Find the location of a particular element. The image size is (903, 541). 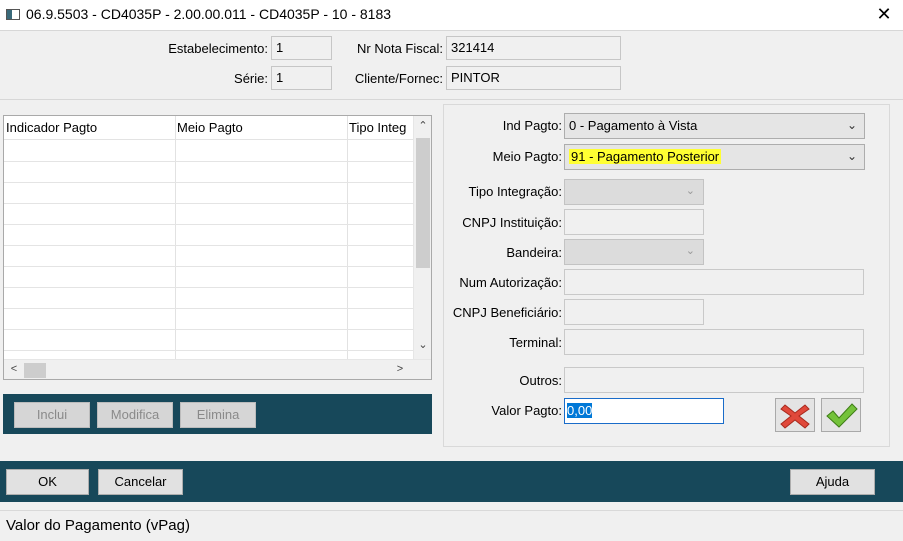

tipo-integracao-label: Tipo Integração: is located at coordinates (515, 191).